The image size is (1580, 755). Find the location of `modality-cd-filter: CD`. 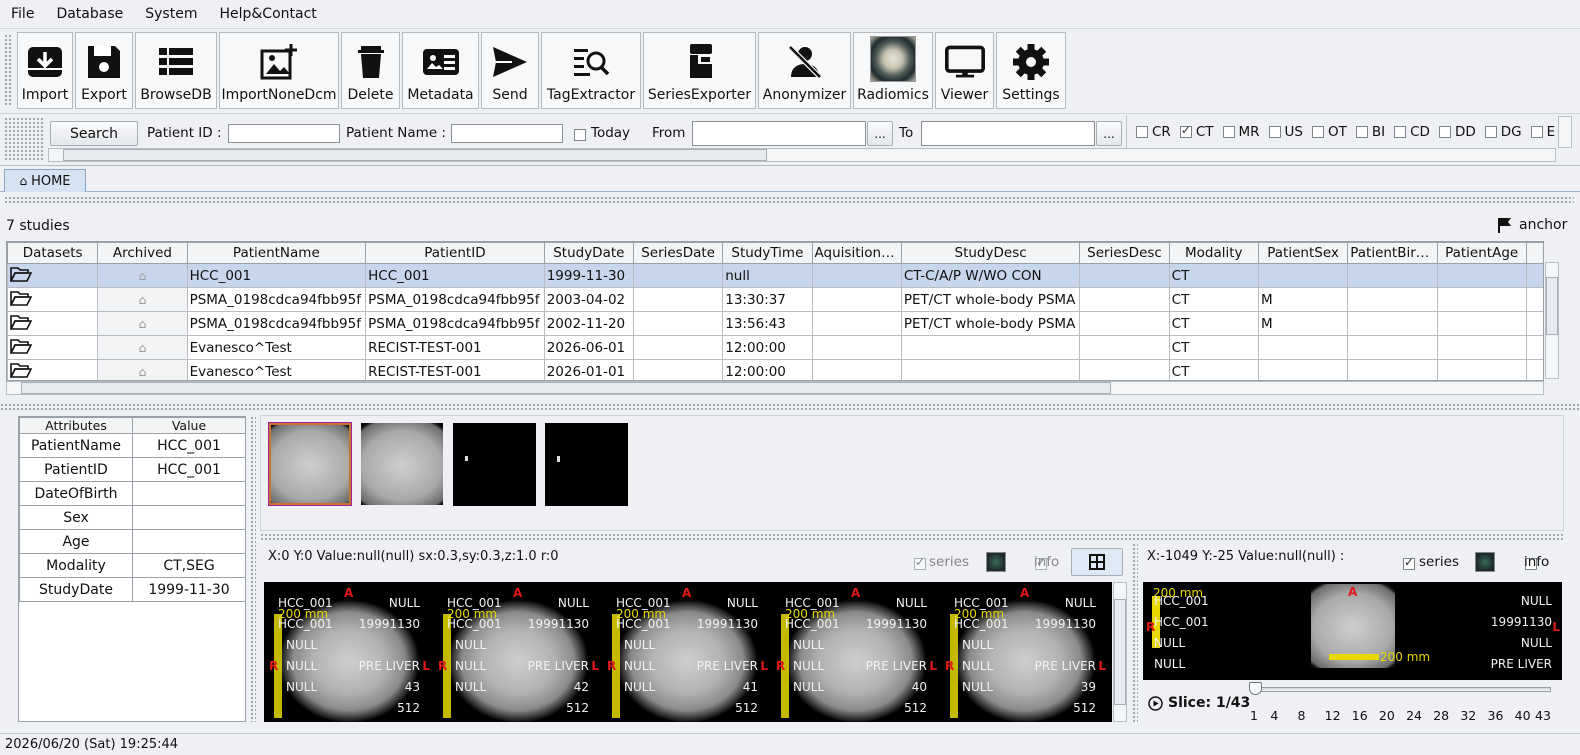

modality-cd-filter: CD is located at coordinates (1412, 132).